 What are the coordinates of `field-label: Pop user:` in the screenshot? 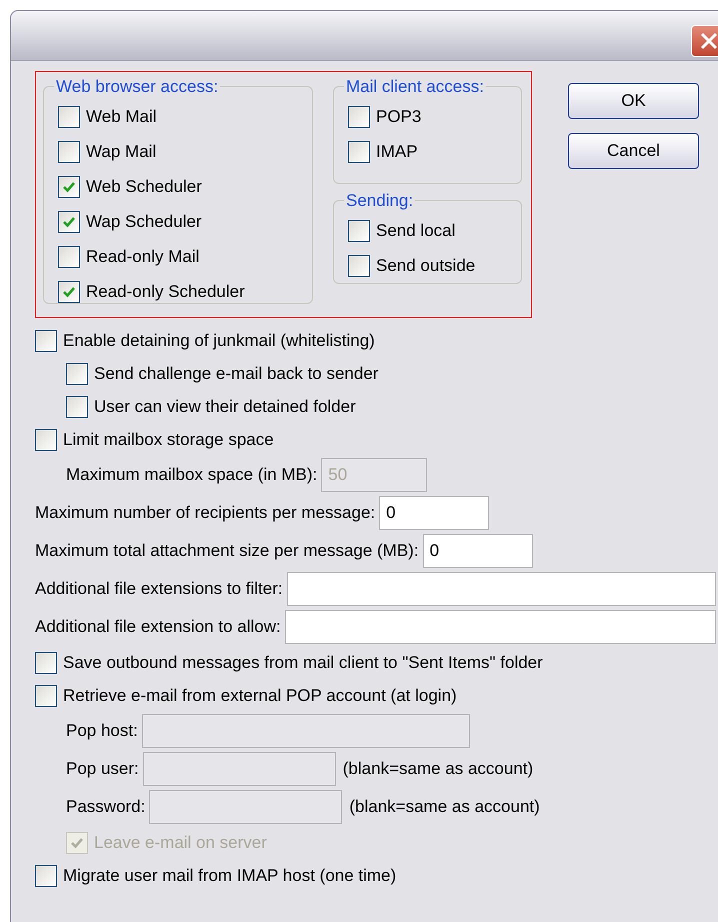 It's located at (102, 769).